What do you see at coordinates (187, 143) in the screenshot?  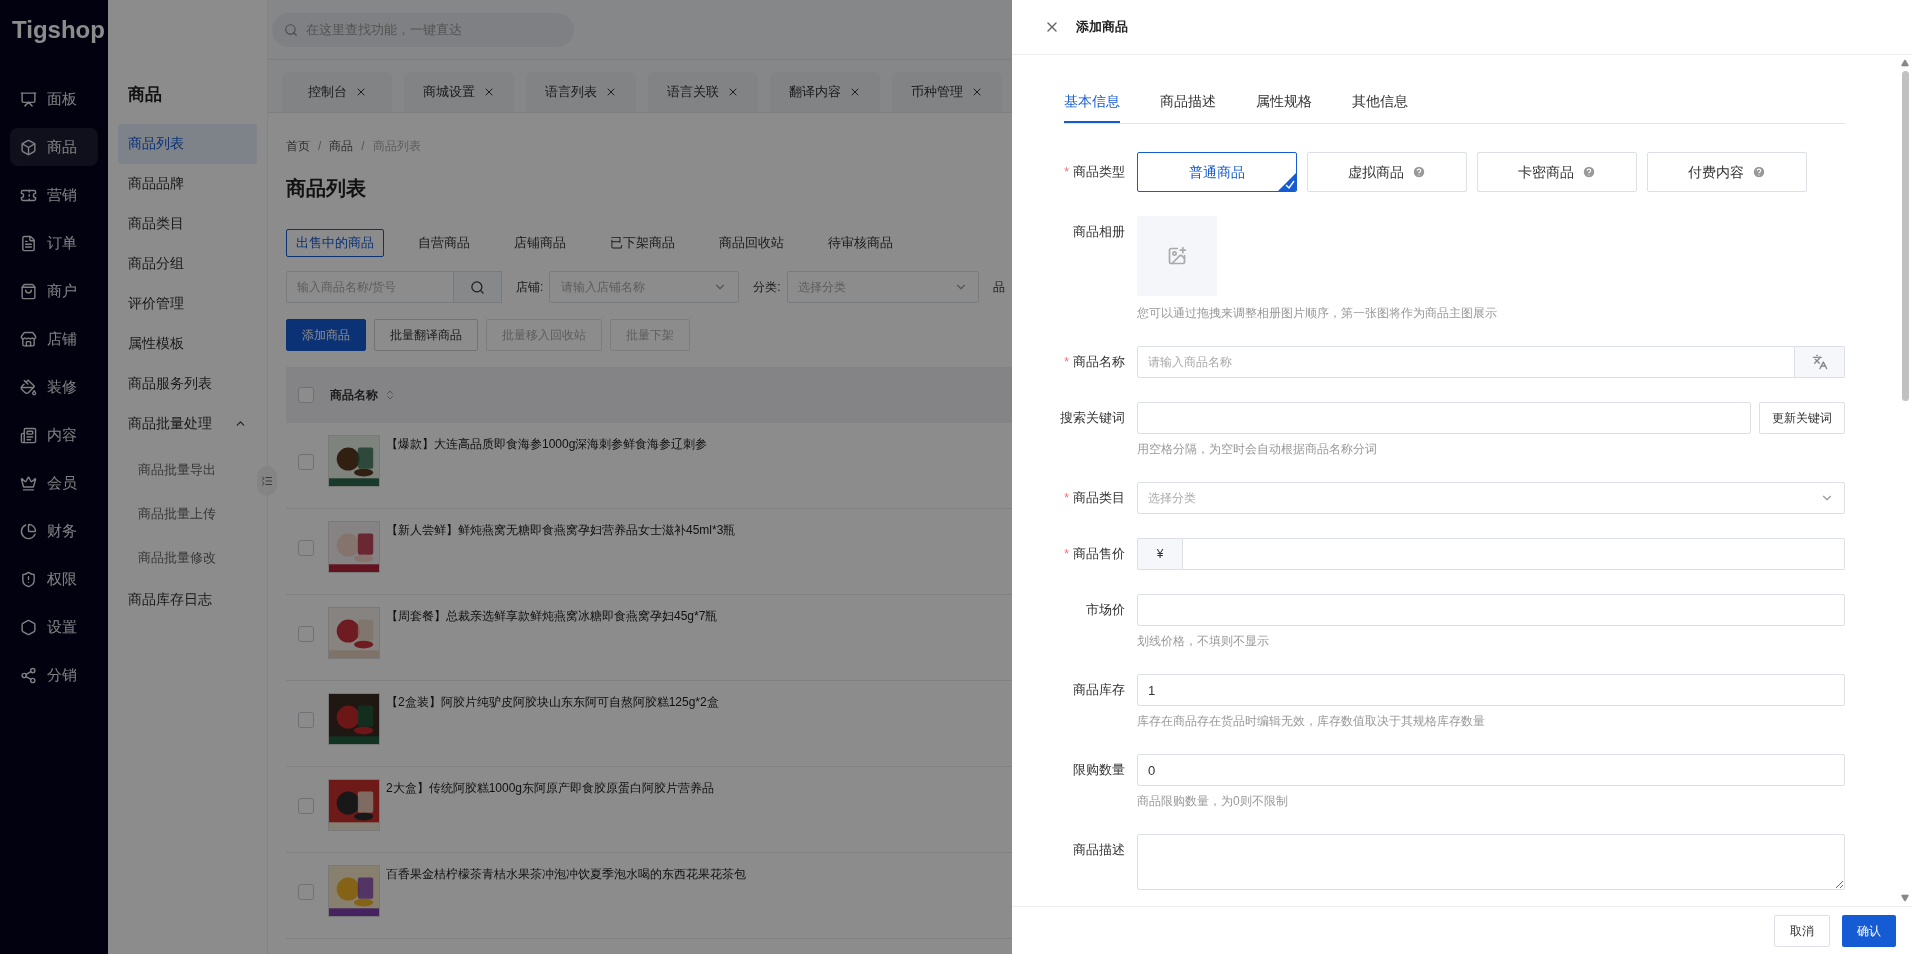 I see `submenu-item: 商品列表` at bounding box center [187, 143].